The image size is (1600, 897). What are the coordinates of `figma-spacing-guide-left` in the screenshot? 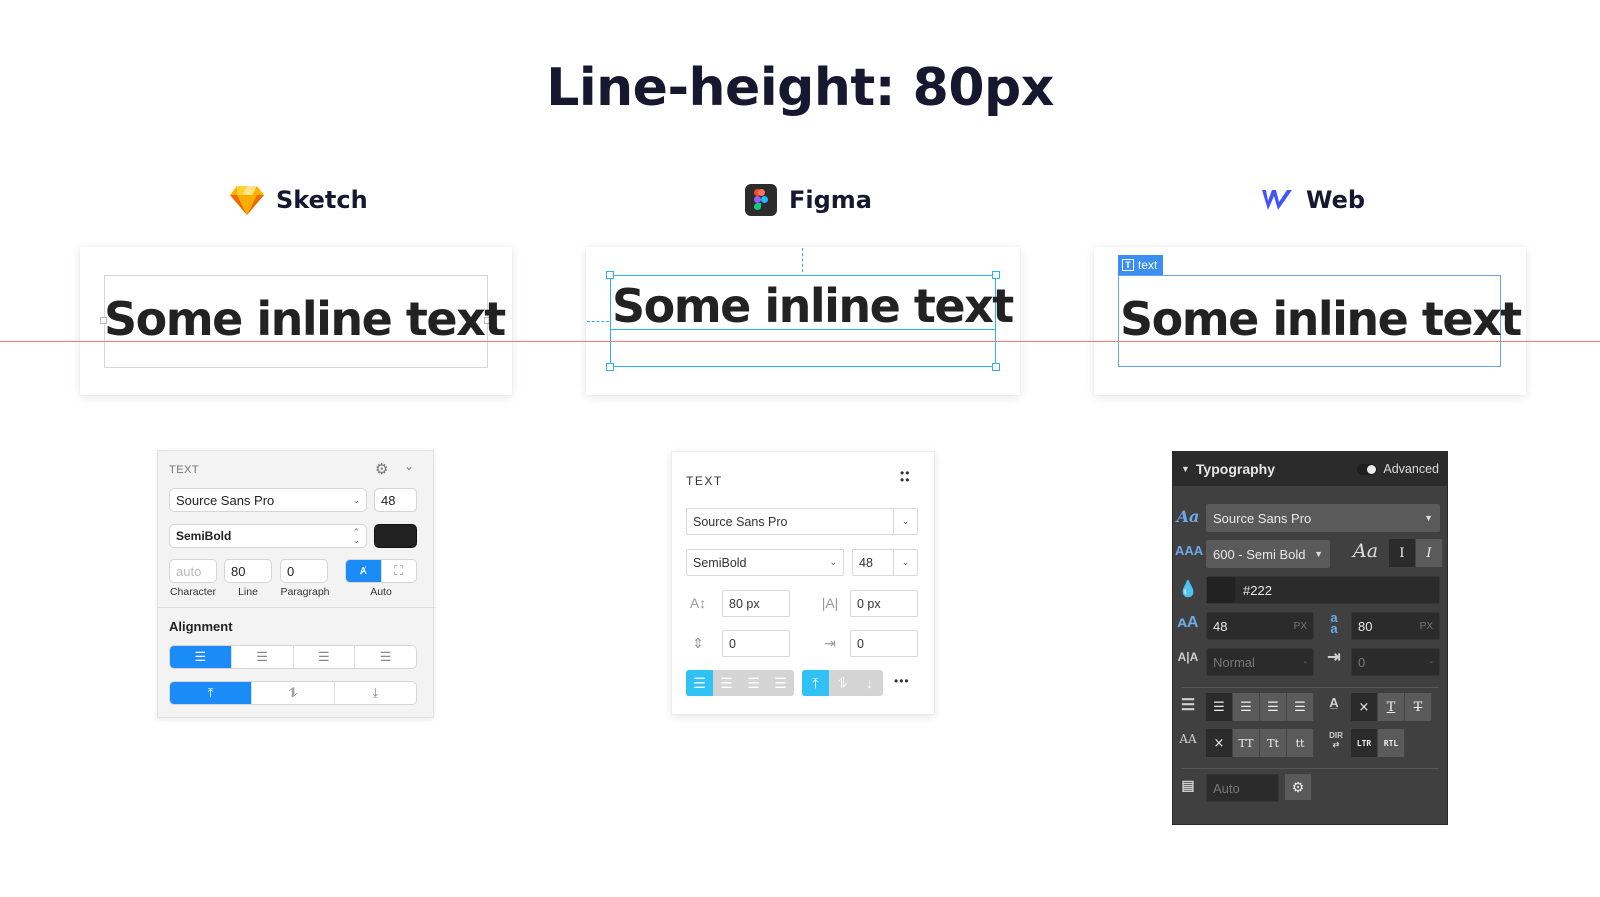 It's located at (598, 321).